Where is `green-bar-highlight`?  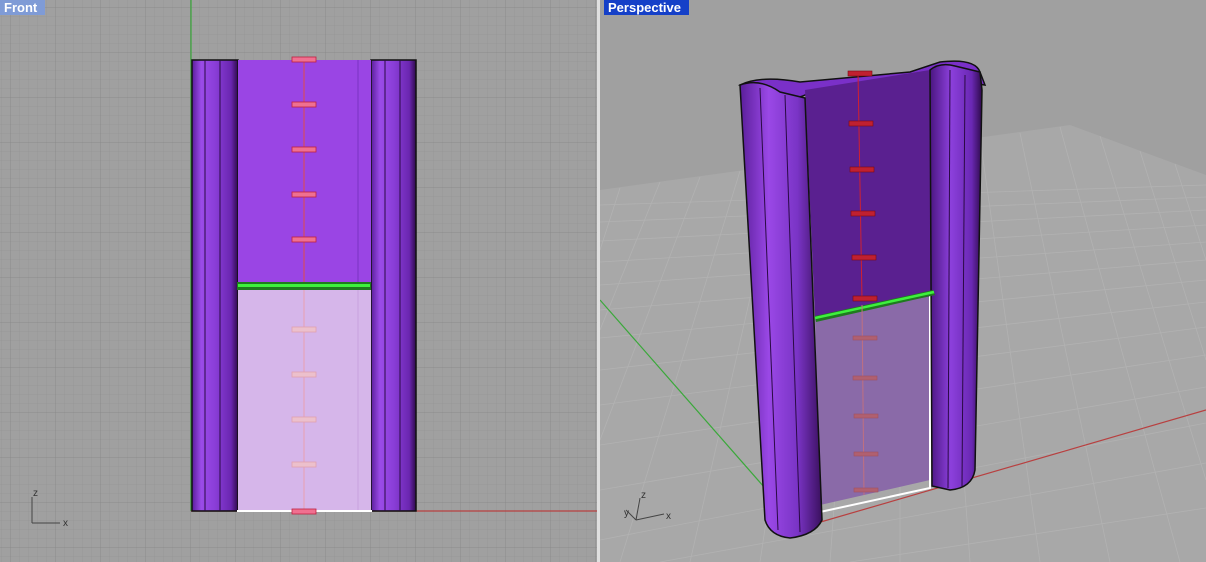 green-bar-highlight is located at coordinates (304, 285).